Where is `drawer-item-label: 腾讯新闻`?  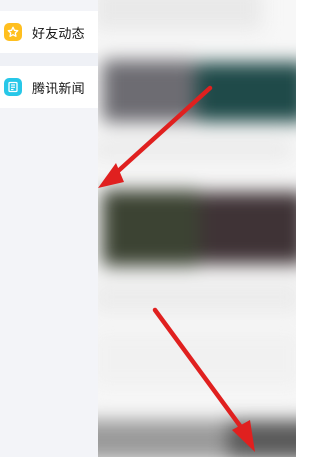 drawer-item-label: 腾讯新闻 is located at coordinates (58, 89).